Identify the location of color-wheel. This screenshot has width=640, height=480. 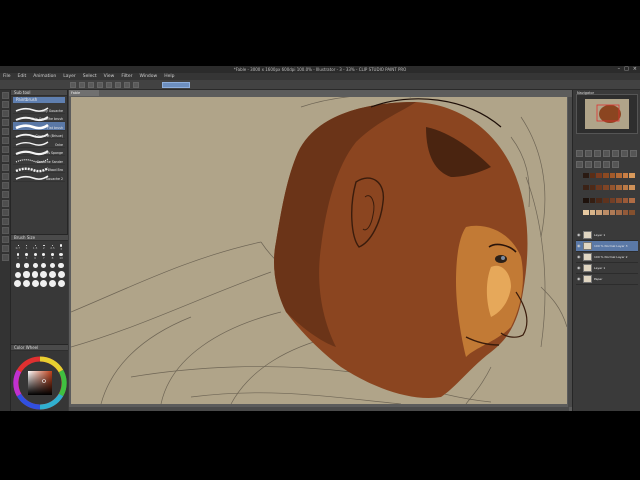
(39, 381).